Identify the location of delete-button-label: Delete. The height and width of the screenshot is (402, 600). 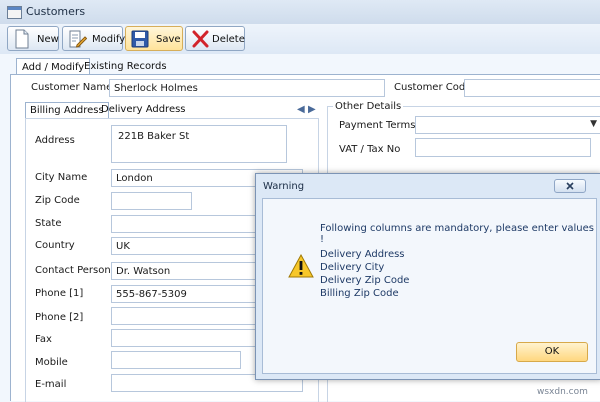
(228, 39).